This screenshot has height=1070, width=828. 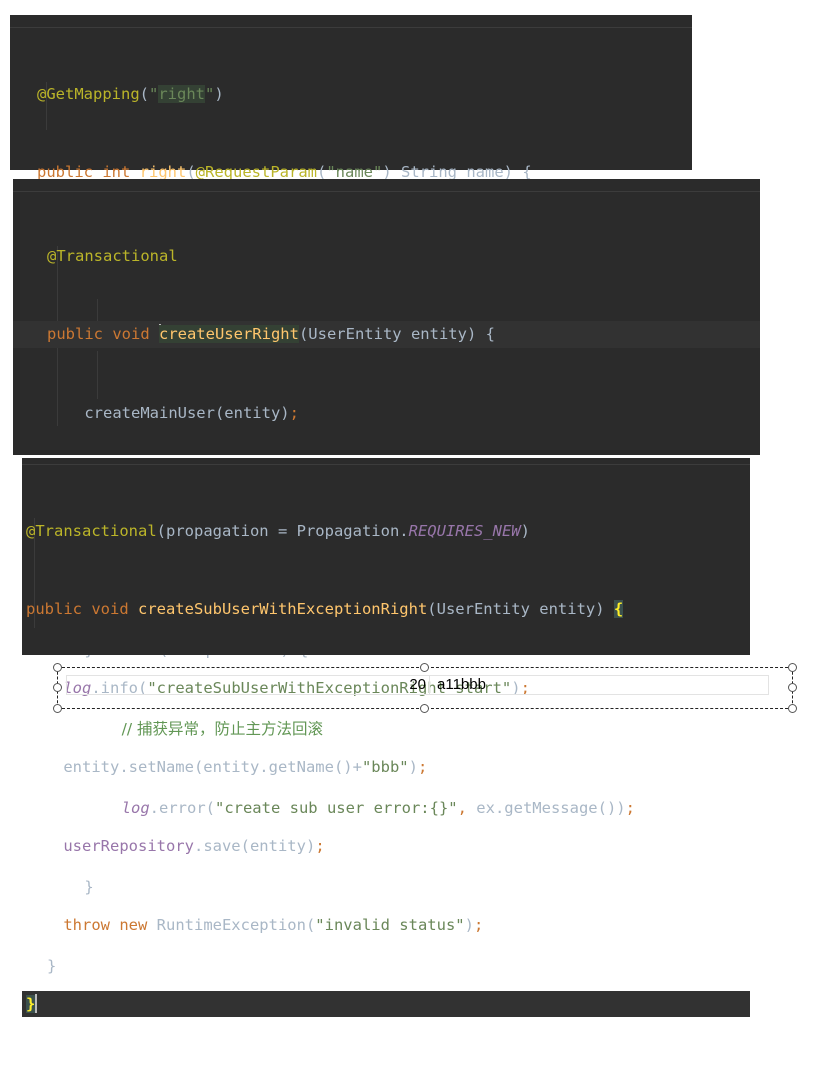 I want to click on code-text: (UserEntity entity) {, so click(x=396, y=334).